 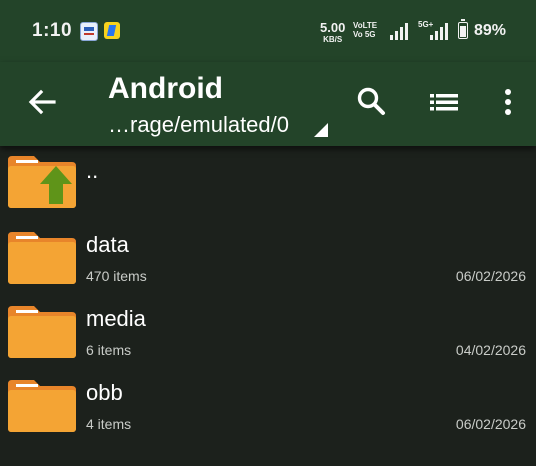 What do you see at coordinates (333, 39) in the screenshot?
I see `network-speed-unit: KB/S` at bounding box center [333, 39].